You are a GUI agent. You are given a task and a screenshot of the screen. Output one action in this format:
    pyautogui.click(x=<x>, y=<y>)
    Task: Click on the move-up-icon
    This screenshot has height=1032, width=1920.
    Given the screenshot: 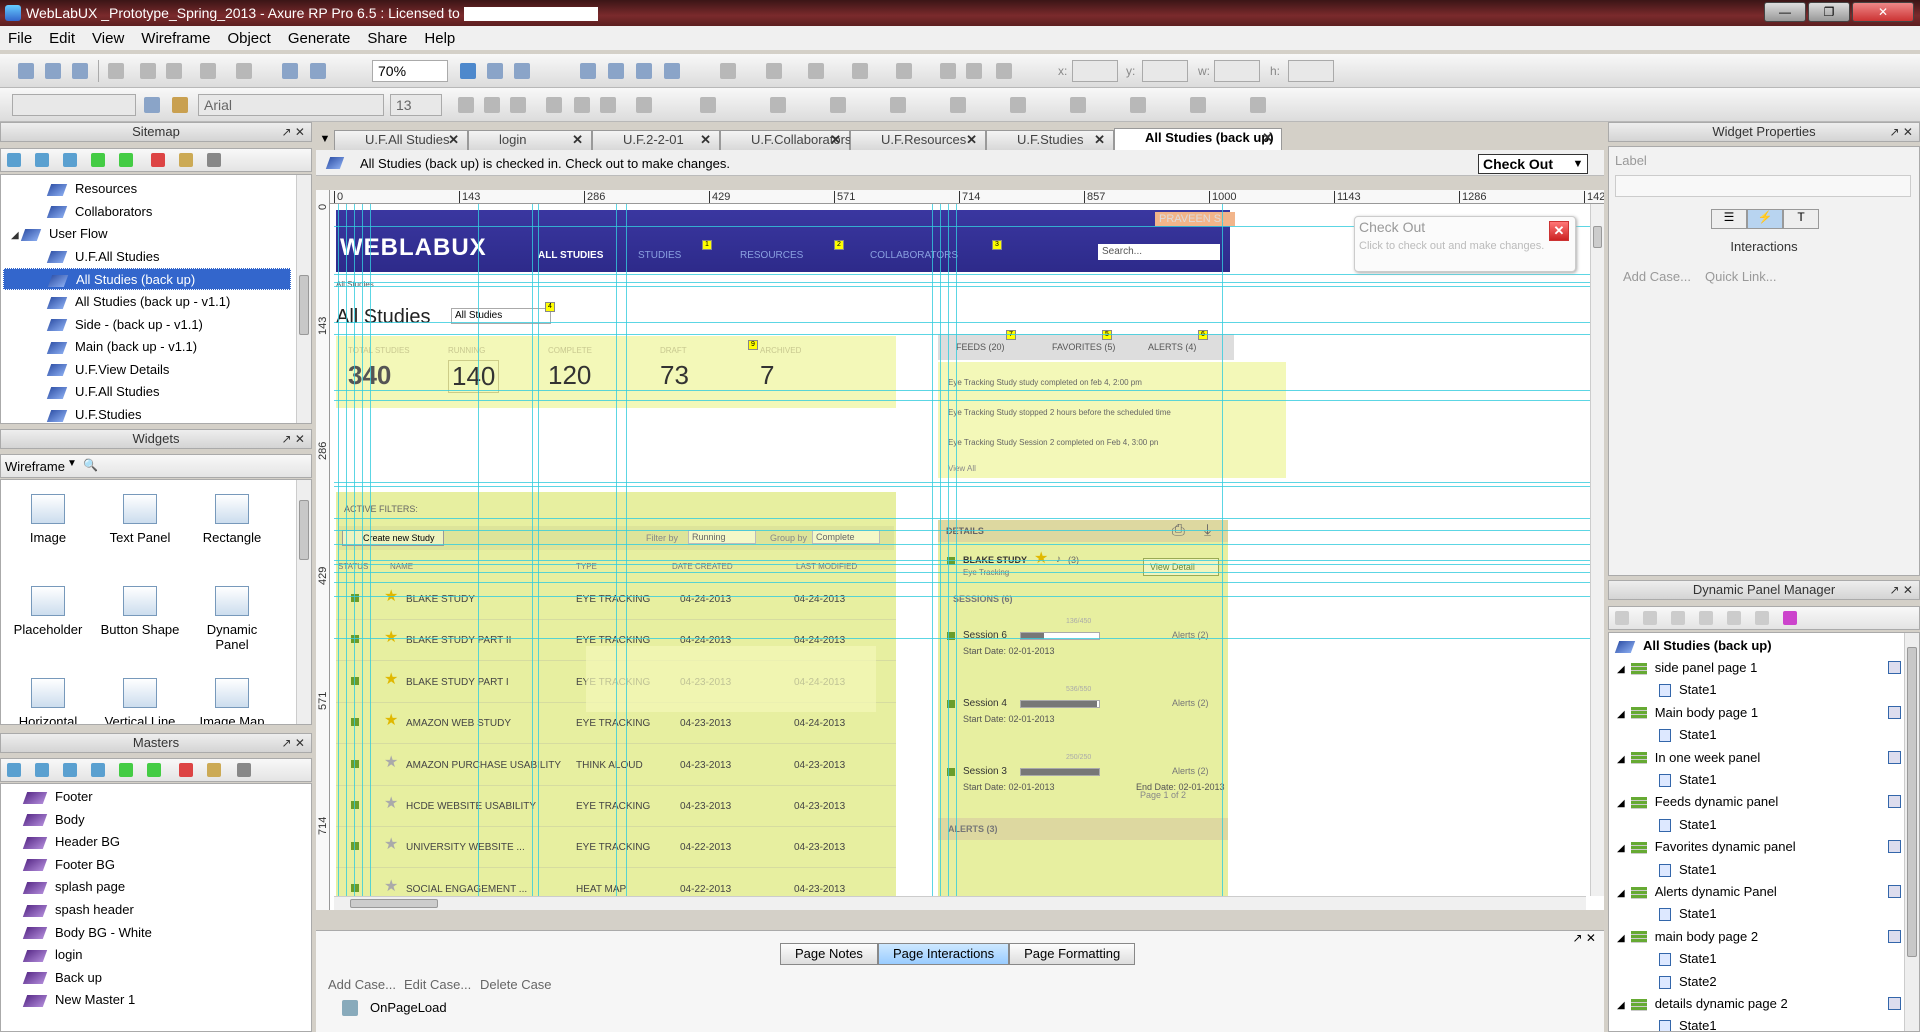 What is the action you would take?
    pyautogui.click(x=42, y=160)
    